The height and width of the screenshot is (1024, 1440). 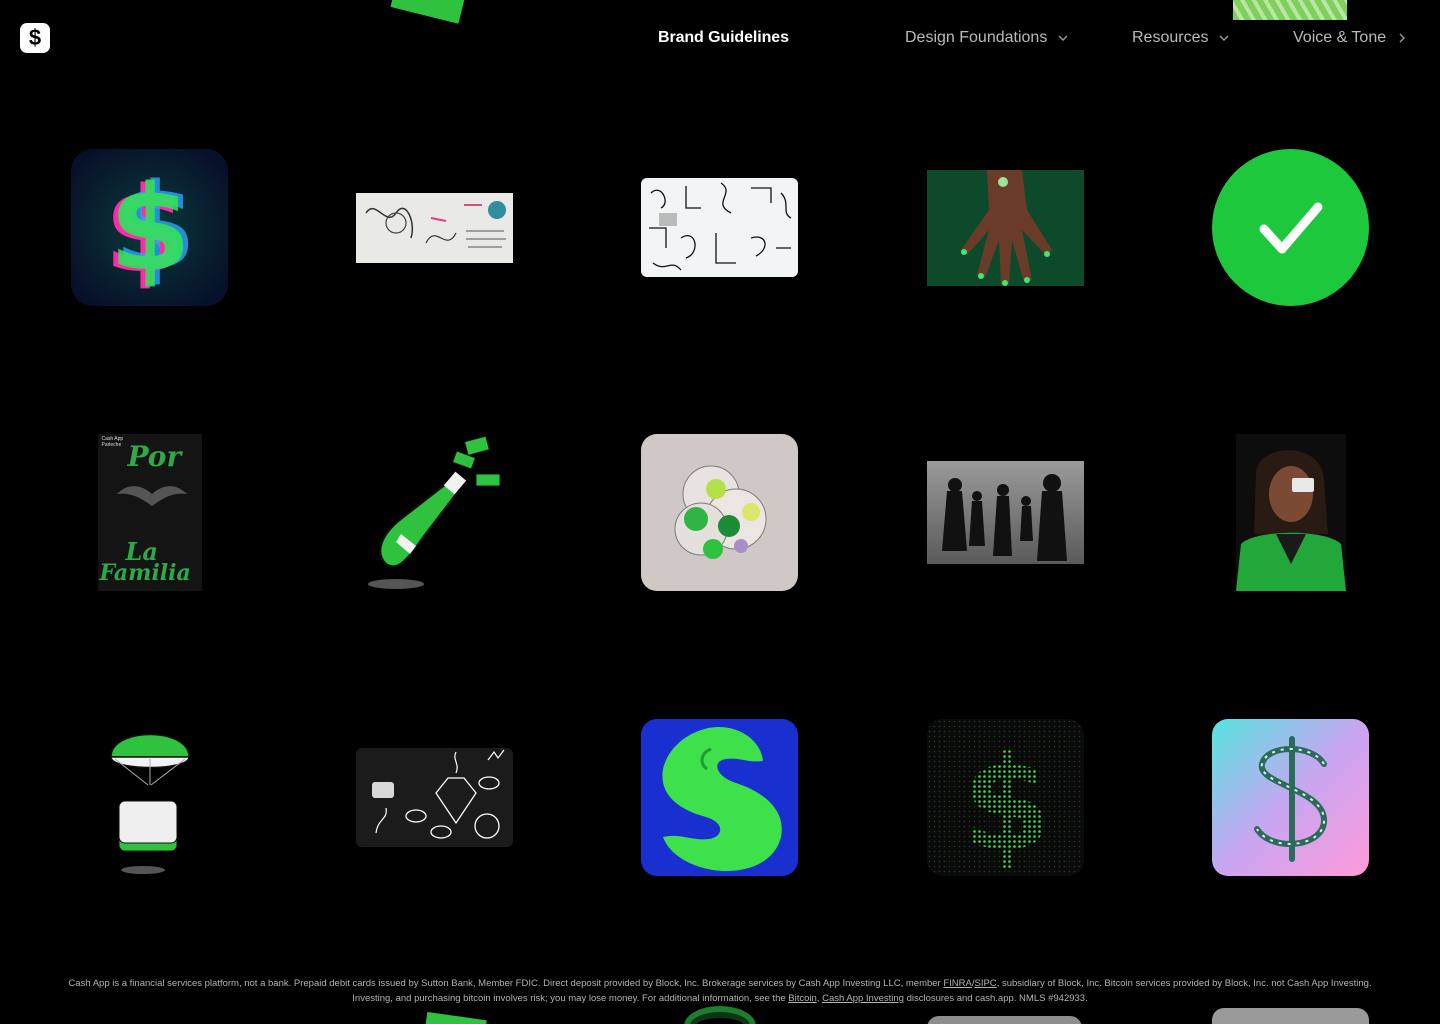 What do you see at coordinates (1170, 37) in the screenshot?
I see `nav-resources-label: Resources` at bounding box center [1170, 37].